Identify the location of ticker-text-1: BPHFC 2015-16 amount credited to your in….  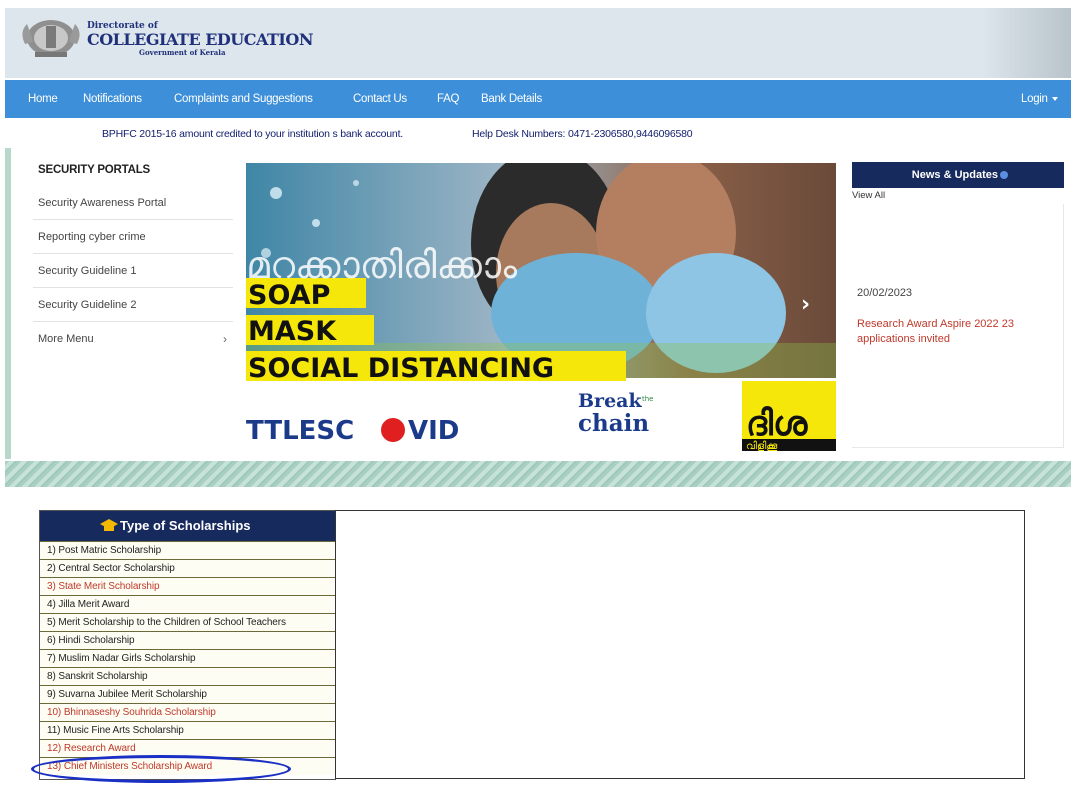
(252, 134).